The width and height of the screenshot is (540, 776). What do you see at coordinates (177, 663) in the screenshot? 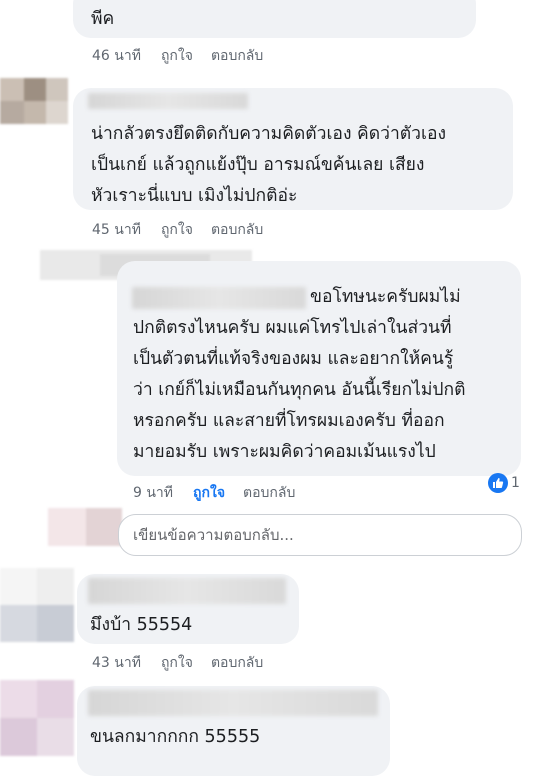
I see `comment-4-like-link: ถูกใจ` at bounding box center [177, 663].